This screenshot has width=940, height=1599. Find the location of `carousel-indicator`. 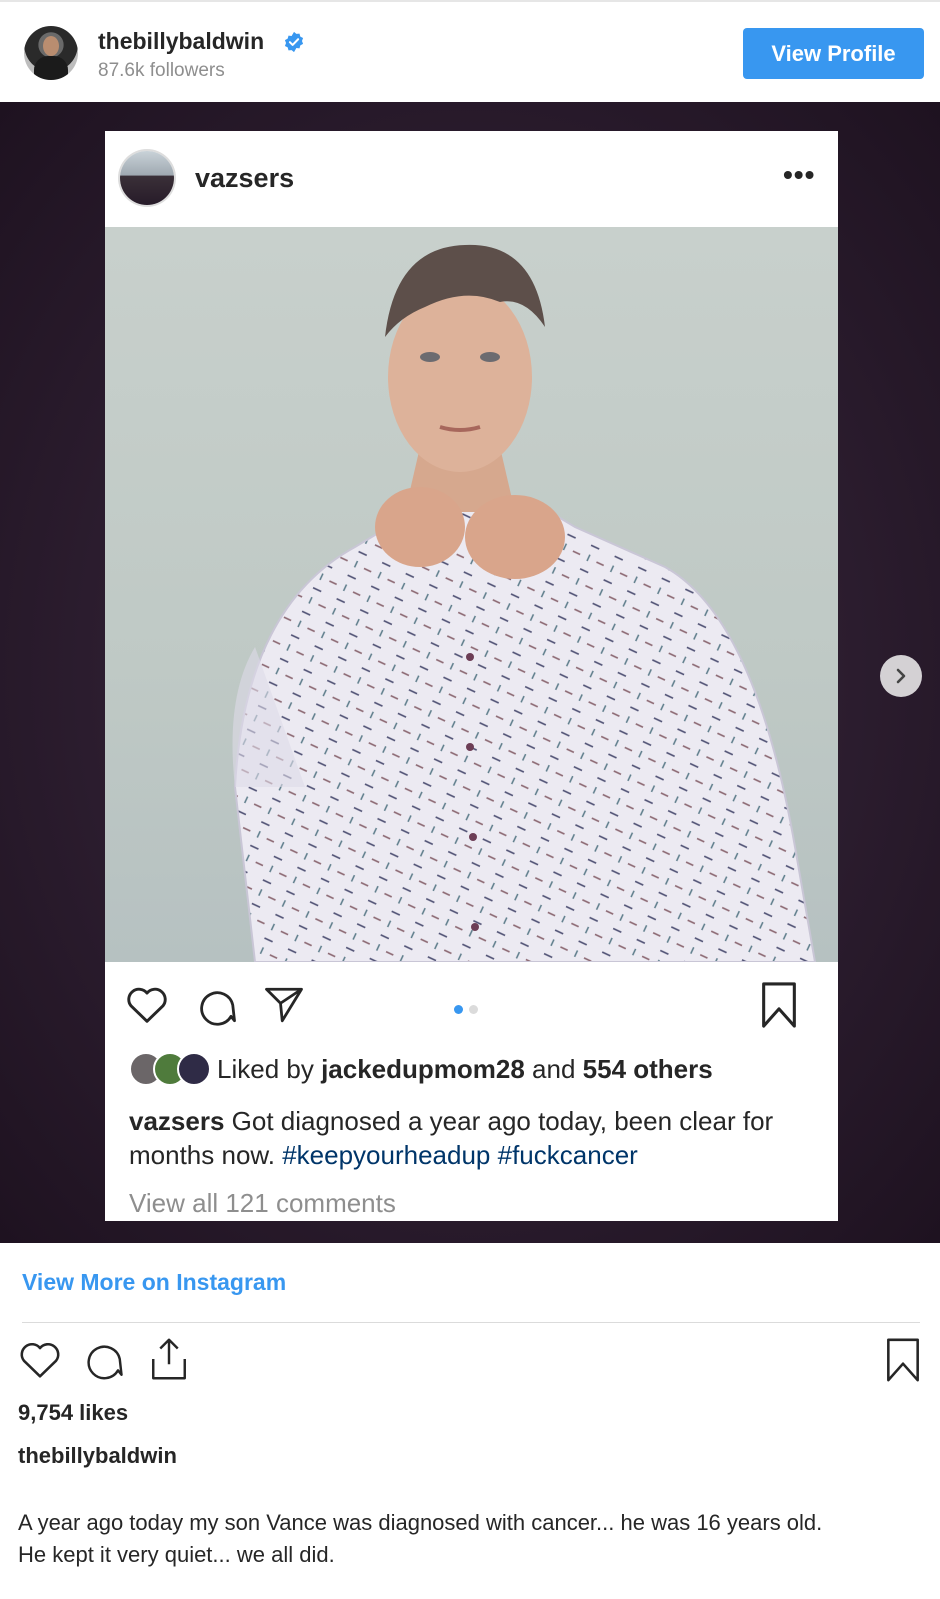

carousel-indicator is located at coordinates (469, 1010).